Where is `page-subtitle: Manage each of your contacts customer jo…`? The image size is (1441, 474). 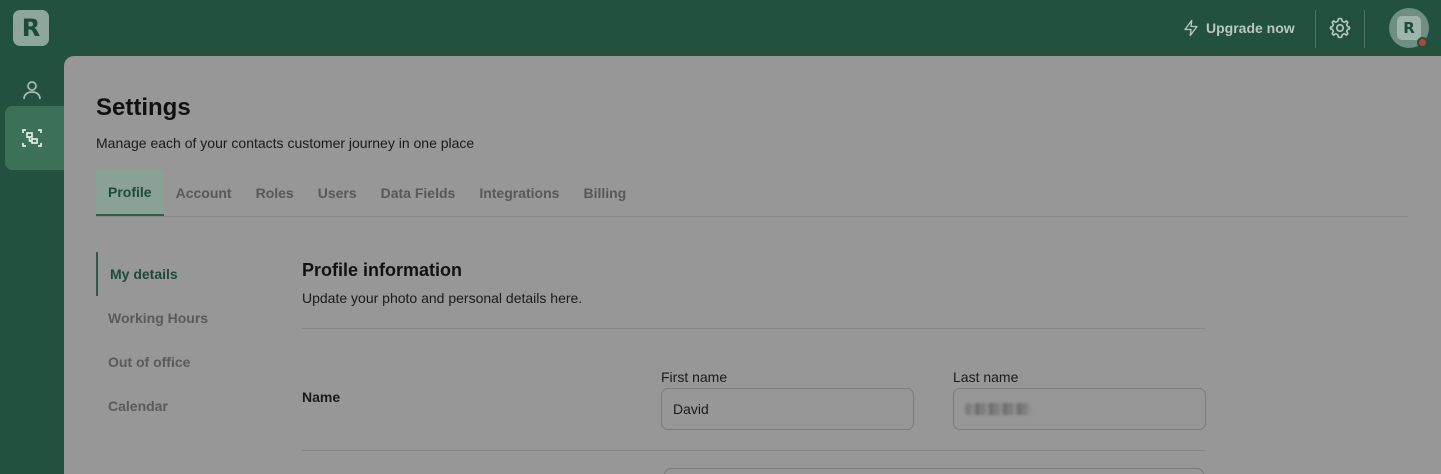 page-subtitle: Manage each of your contacts customer jo… is located at coordinates (285, 143).